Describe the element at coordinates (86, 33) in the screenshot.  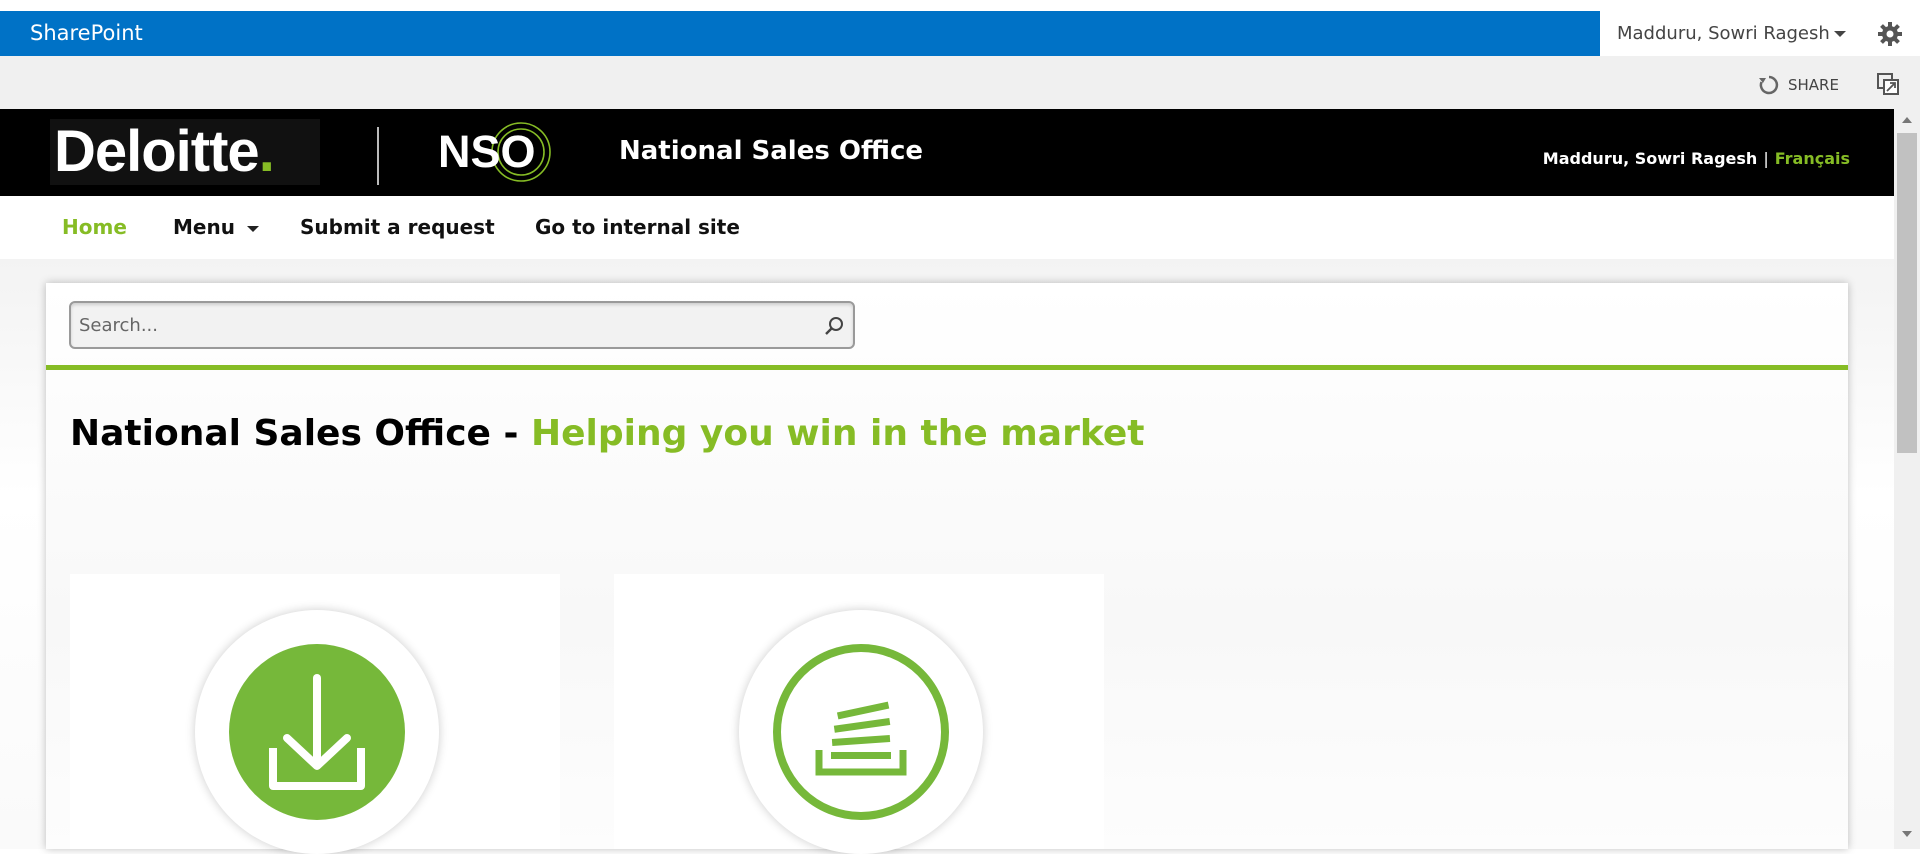
I see `sharepoint-brand-link: SharePoint` at that location.